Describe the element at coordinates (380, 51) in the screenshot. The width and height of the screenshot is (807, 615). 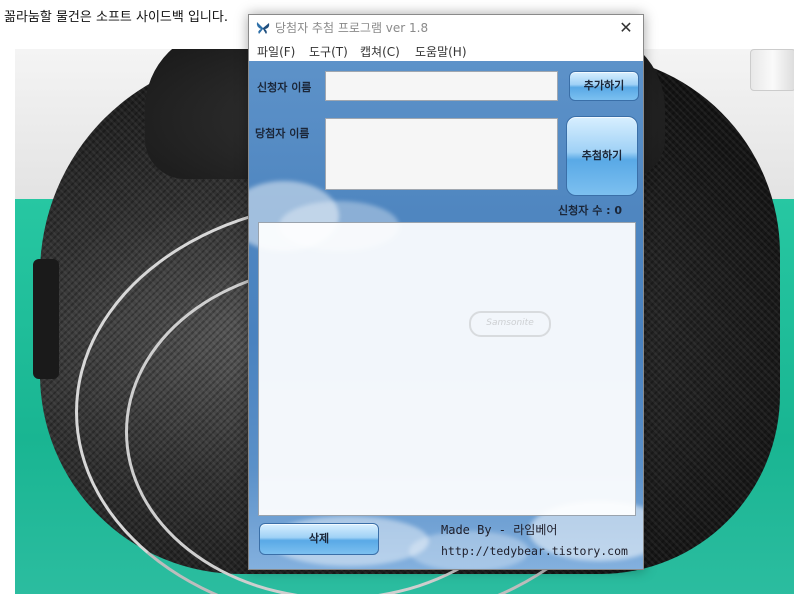
I see `menu-capture: 캡쳐(C)` at that location.